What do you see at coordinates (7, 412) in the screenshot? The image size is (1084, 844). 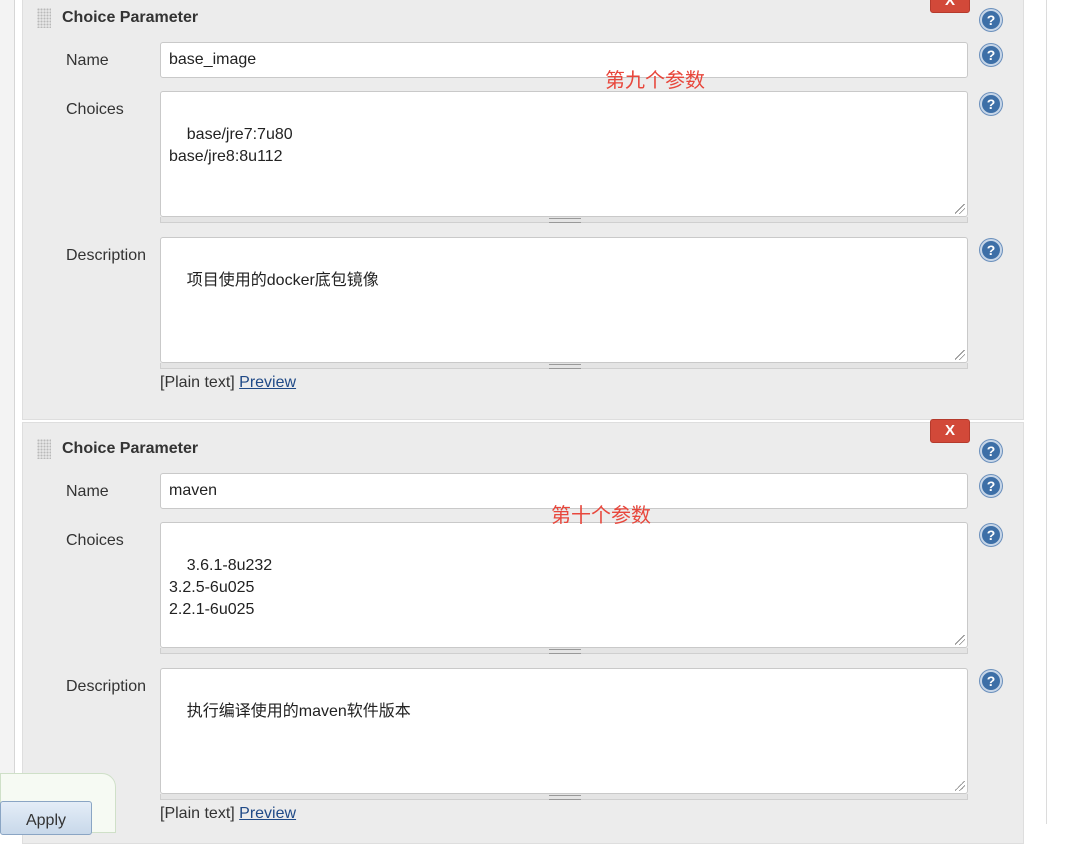 I see `left-rail` at bounding box center [7, 412].